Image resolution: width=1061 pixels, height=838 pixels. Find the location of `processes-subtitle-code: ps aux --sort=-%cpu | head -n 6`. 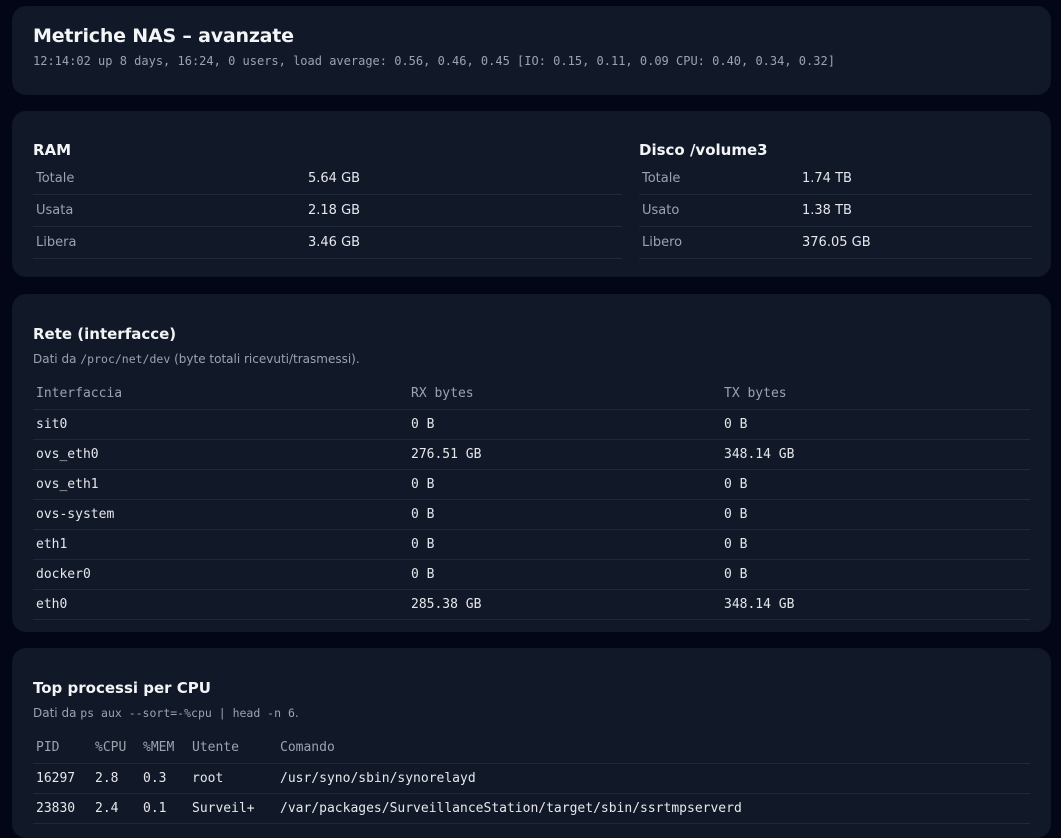

processes-subtitle-code: ps aux --sort=-%cpu | head -n 6 is located at coordinates (187, 713).